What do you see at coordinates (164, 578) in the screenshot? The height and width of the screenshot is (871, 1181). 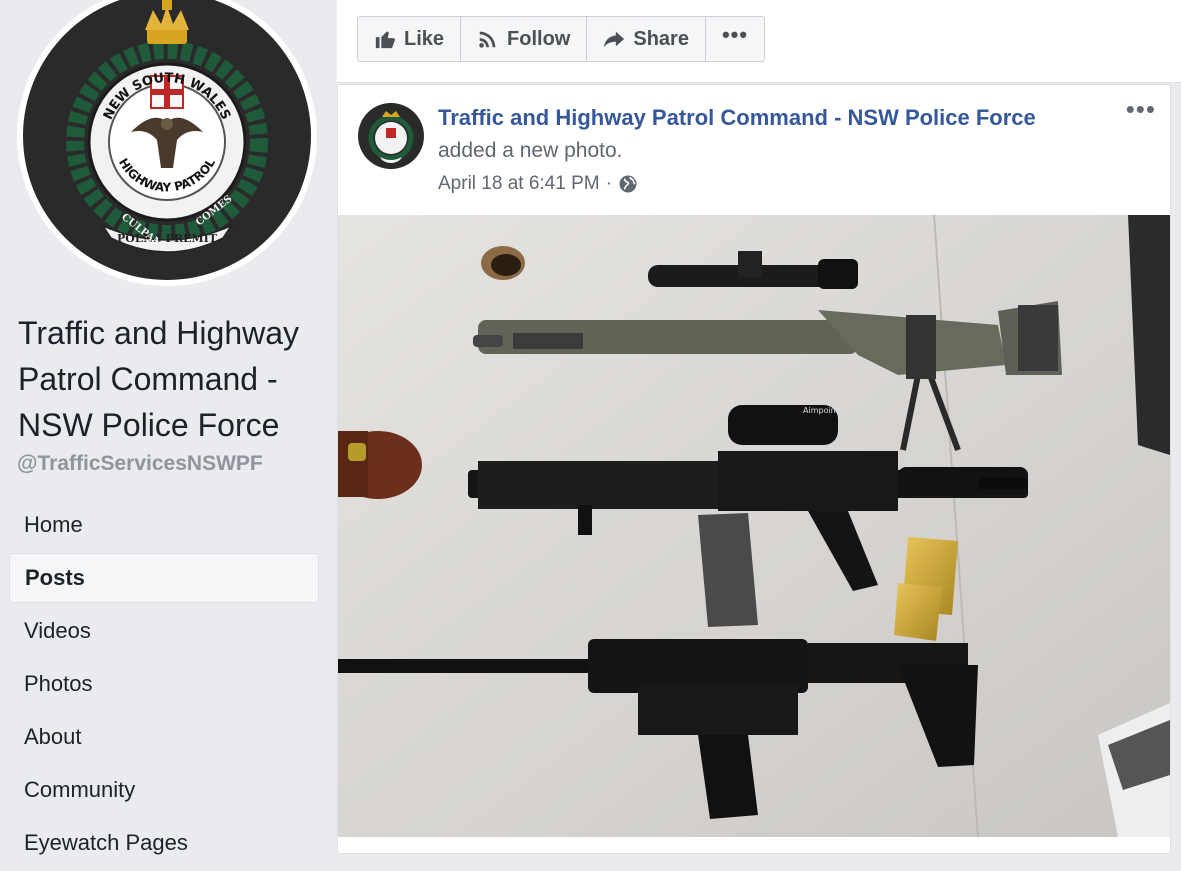 I see `nav-item-posts: Posts` at bounding box center [164, 578].